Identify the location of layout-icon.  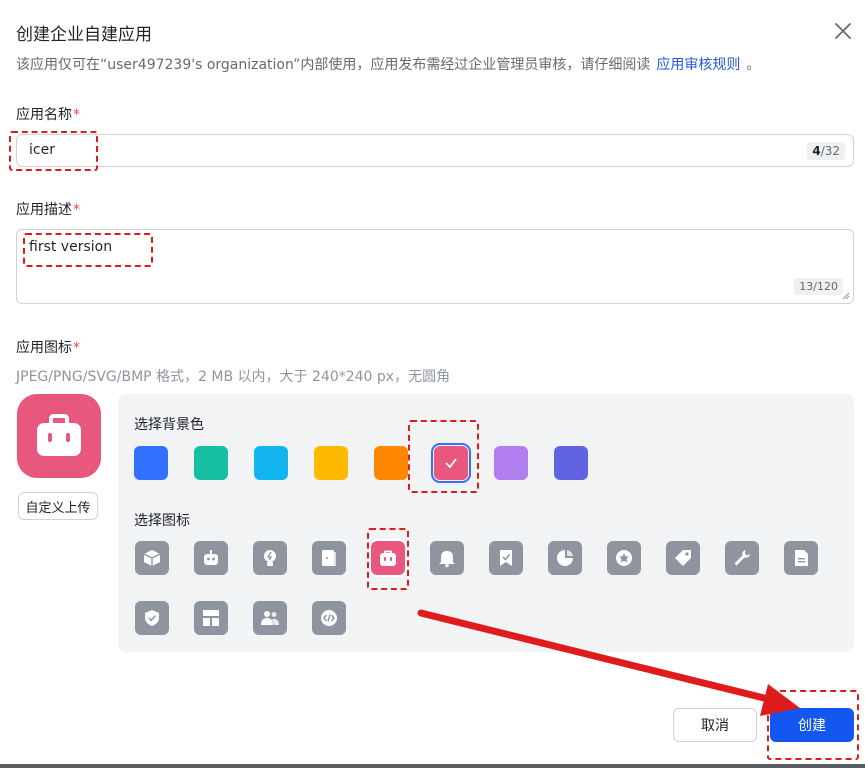
(211, 618).